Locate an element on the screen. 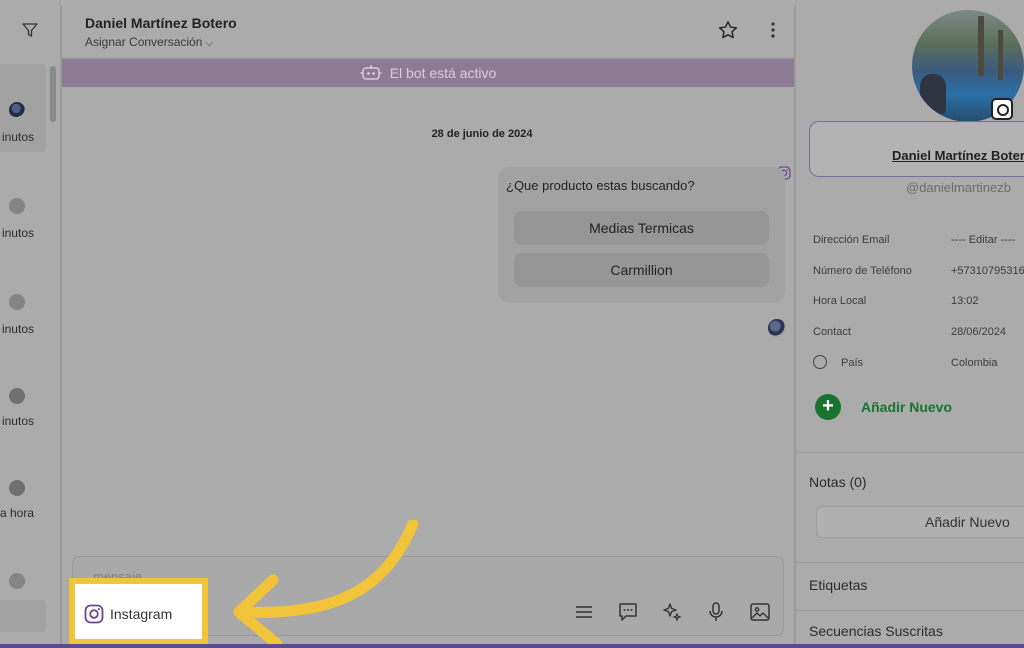 The width and height of the screenshot is (1024, 648). more-options-icon is located at coordinates (773, 30).